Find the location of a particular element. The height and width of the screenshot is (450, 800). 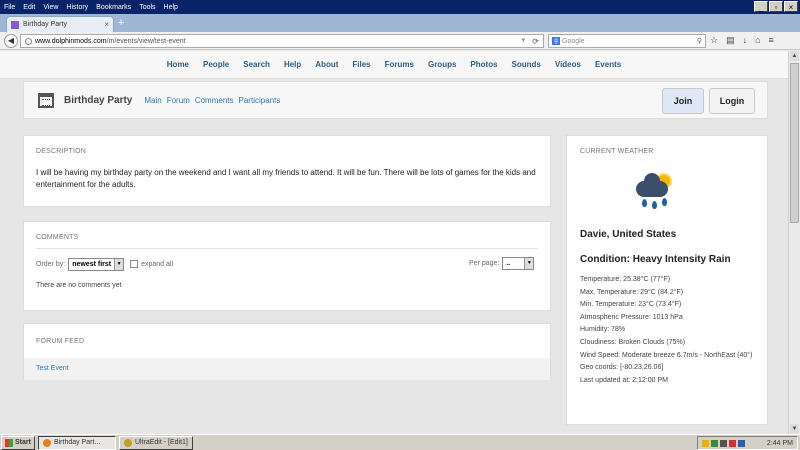

nav-sounds: Sounds is located at coordinates (526, 64).